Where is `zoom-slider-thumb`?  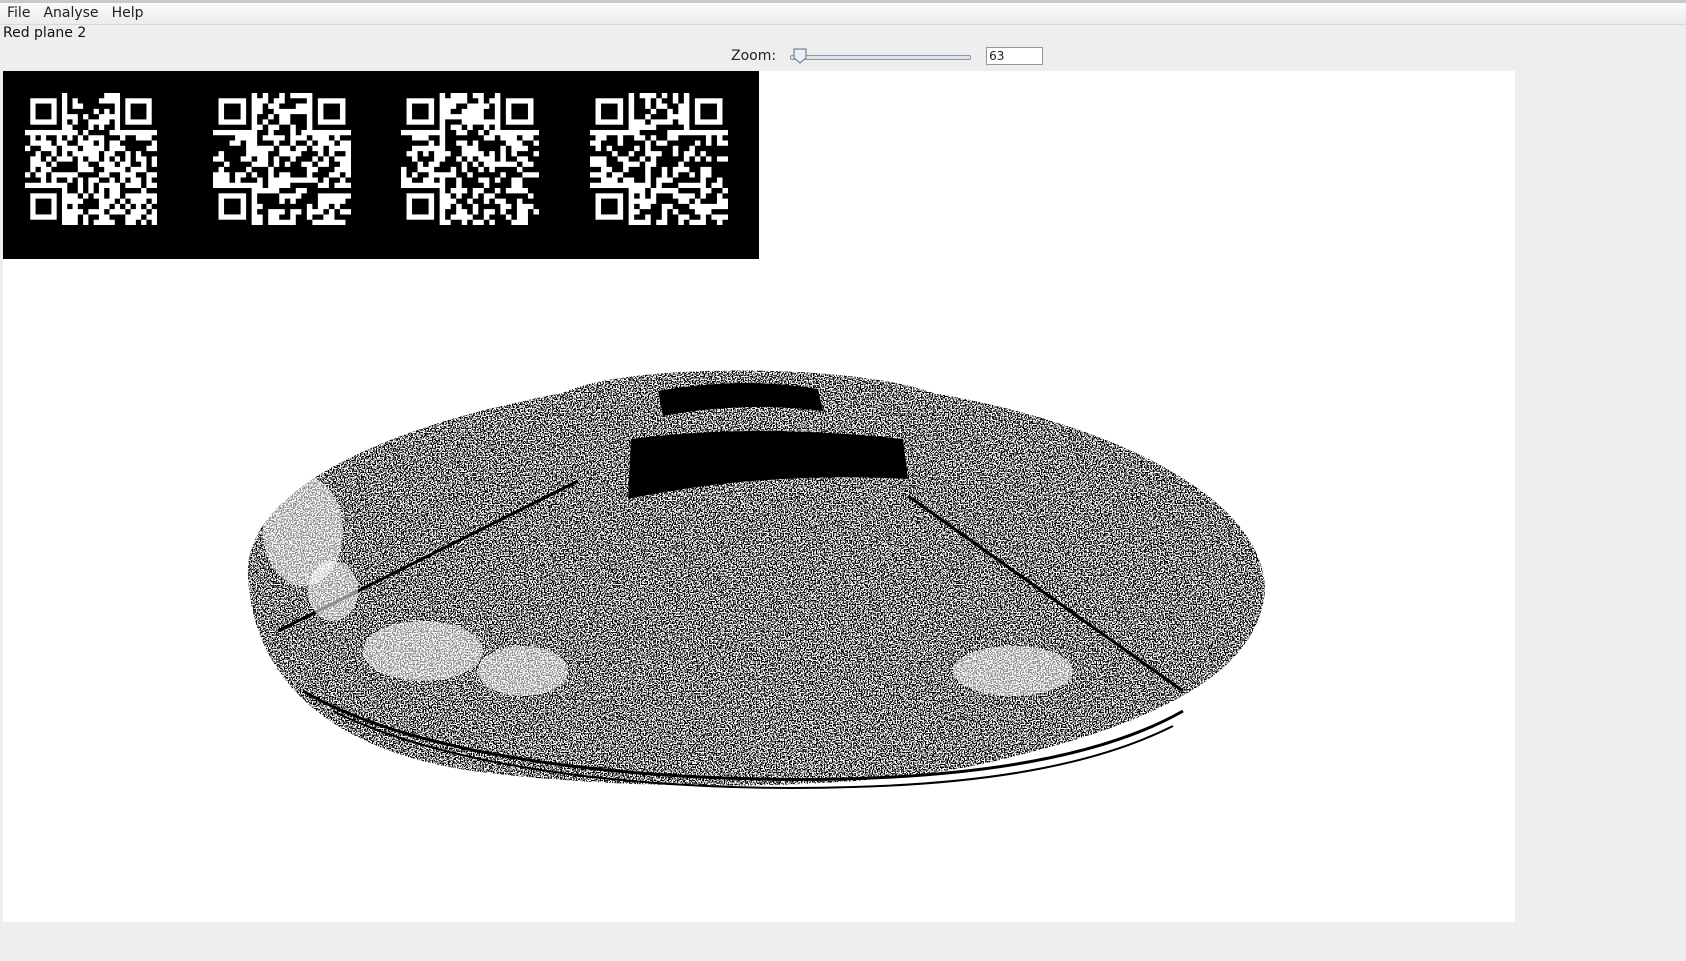
zoom-slider-thumb is located at coordinates (800, 56).